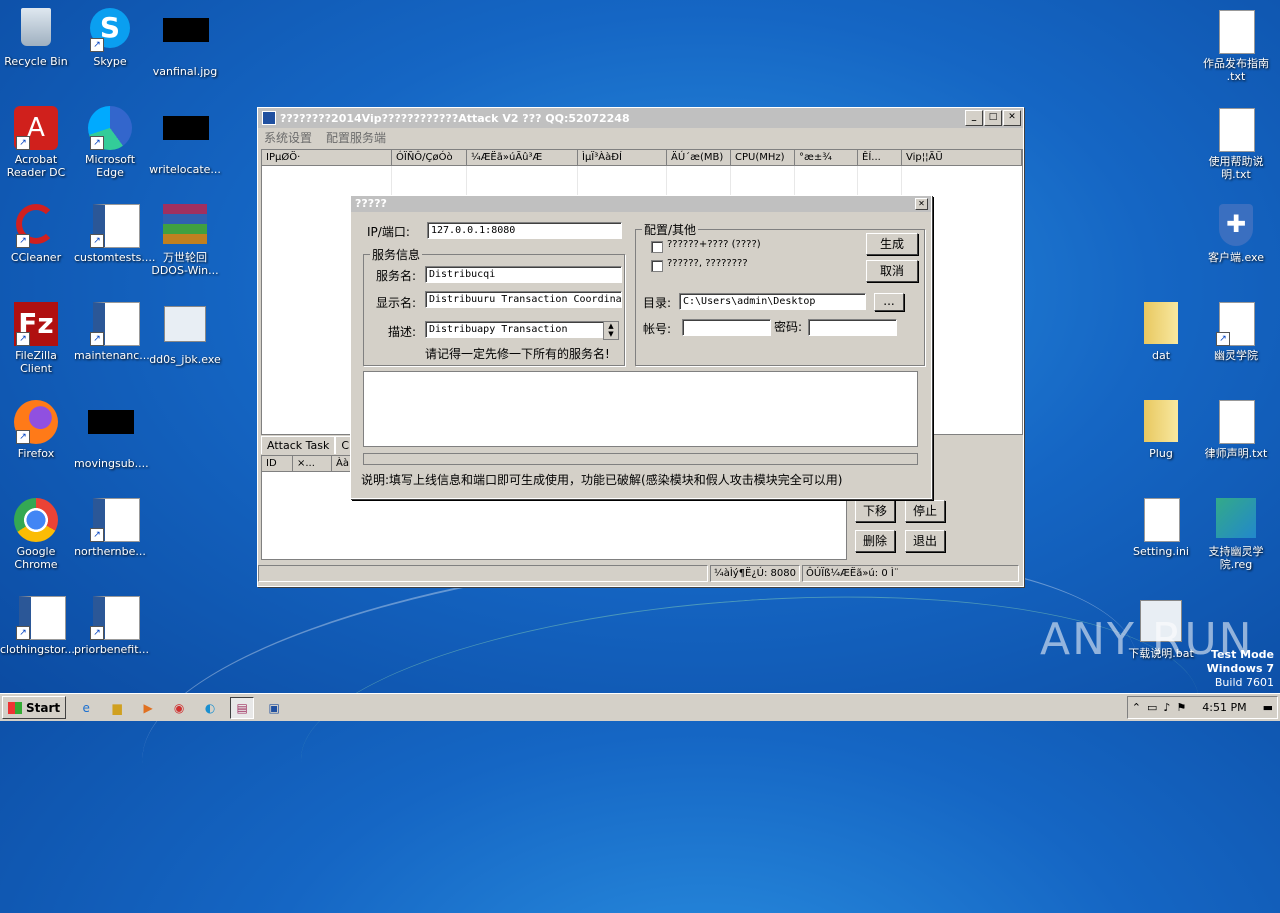 The image size is (1280, 913). Describe the element at coordinates (110, 30) in the screenshot. I see `skype-icon: S ↗` at that location.